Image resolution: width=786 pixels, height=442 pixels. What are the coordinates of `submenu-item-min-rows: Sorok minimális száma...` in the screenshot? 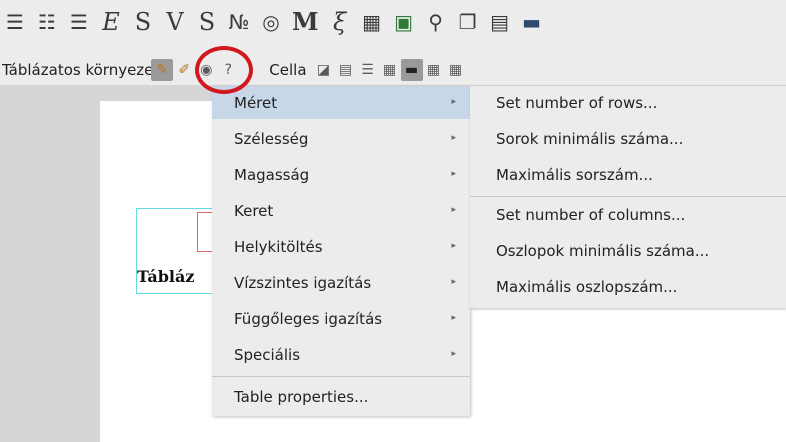 It's located at (628, 139).